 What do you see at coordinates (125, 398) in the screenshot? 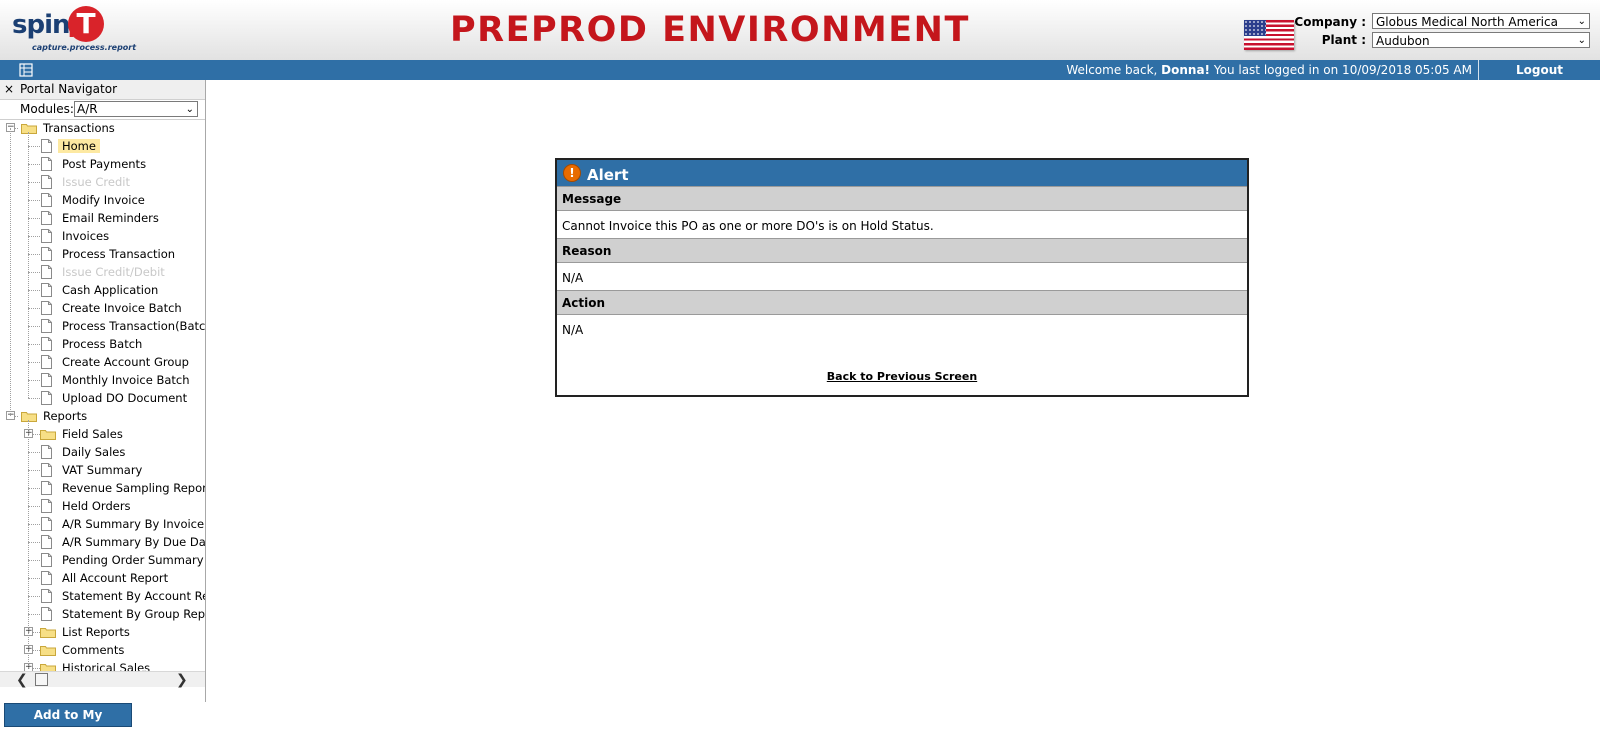
I see `tree-item-label: Upload DO Document` at bounding box center [125, 398].